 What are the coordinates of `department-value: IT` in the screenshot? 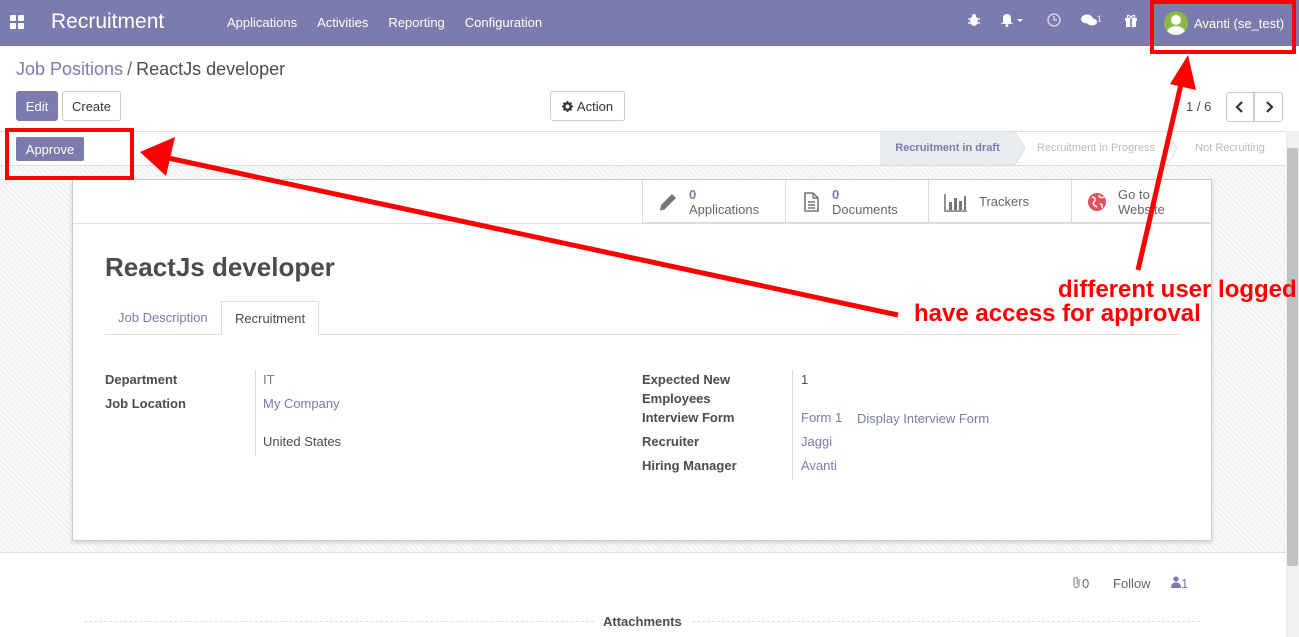 It's located at (269, 379).